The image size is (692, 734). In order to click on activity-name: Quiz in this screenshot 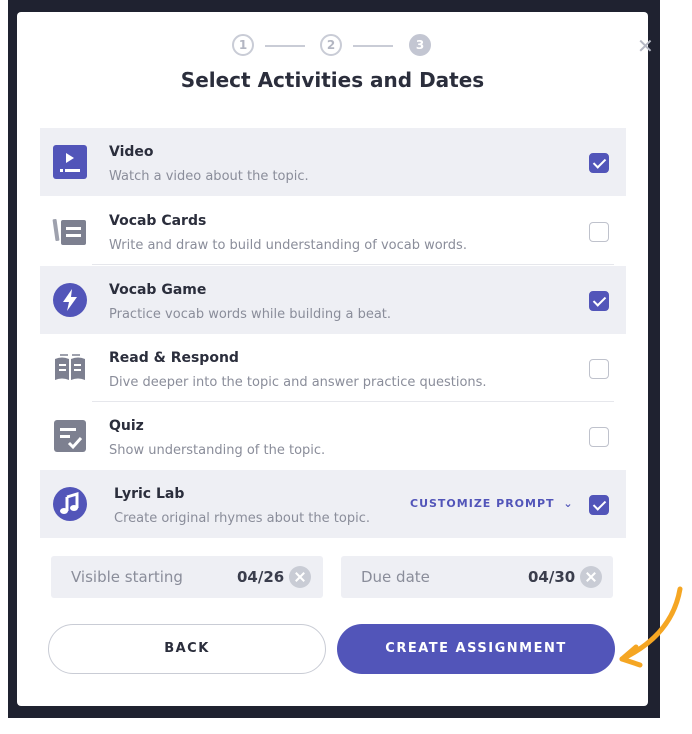, I will do `click(126, 426)`.